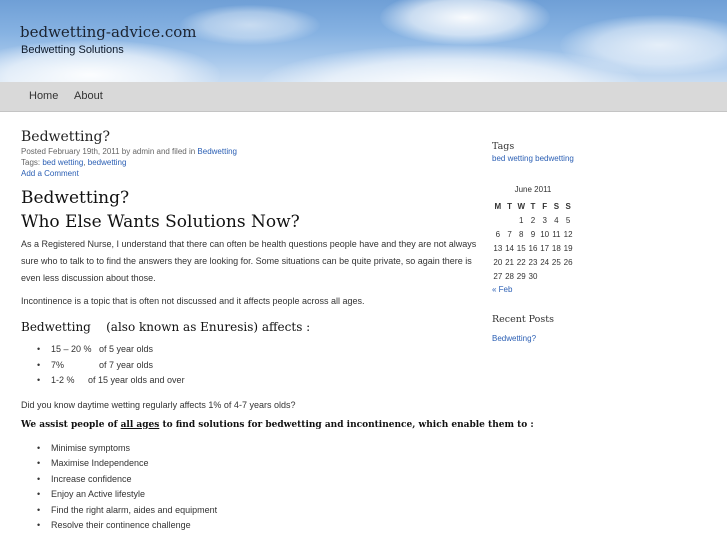  Describe the element at coordinates (607, 338) in the screenshot. I see `recent-posts-list: Bedwetting?` at that location.